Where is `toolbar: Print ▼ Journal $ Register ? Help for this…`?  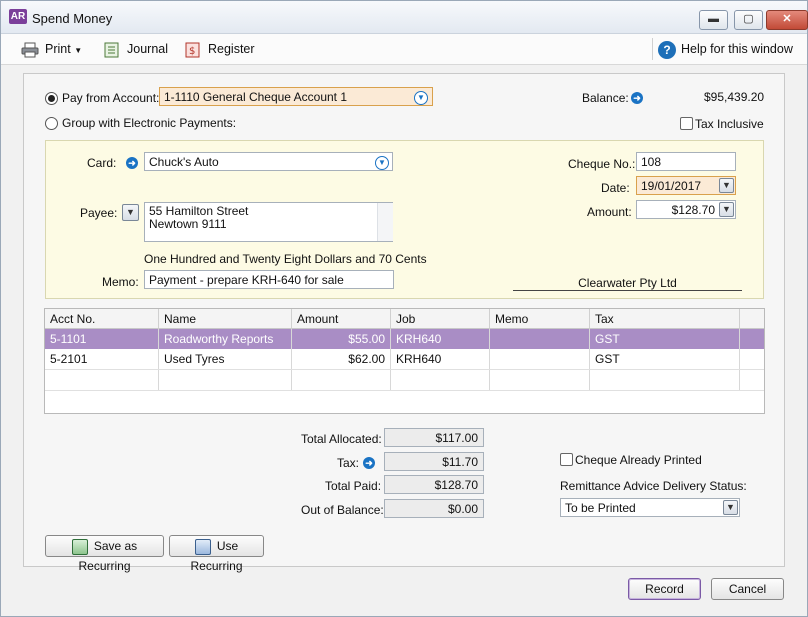 toolbar: Print ▼ Journal $ Register ? Help for this… is located at coordinates (404, 49).